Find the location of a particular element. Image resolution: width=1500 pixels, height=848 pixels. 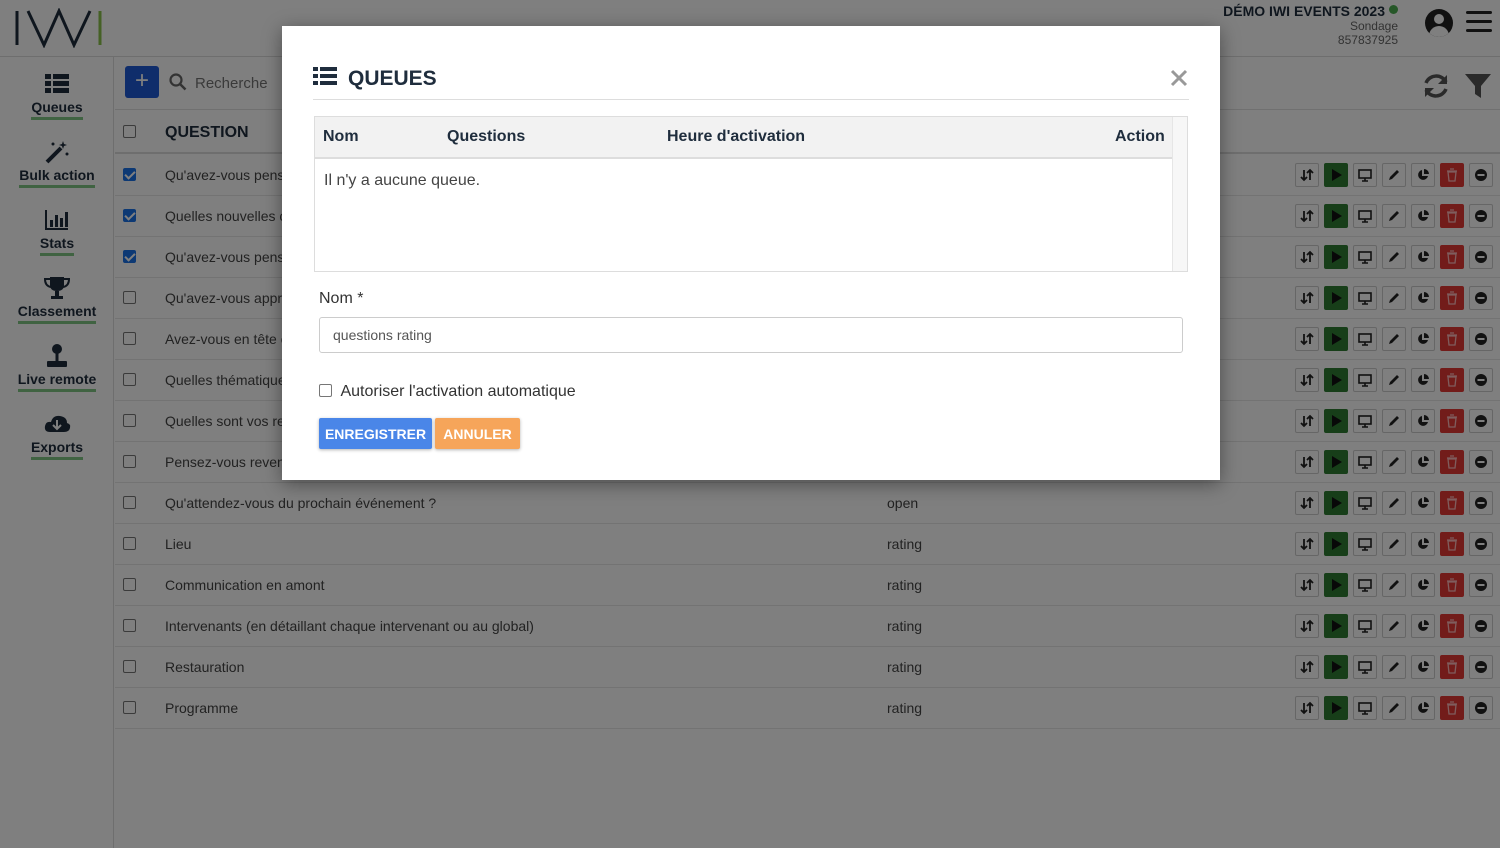

cancel-button: ANNULER is located at coordinates (477, 433).